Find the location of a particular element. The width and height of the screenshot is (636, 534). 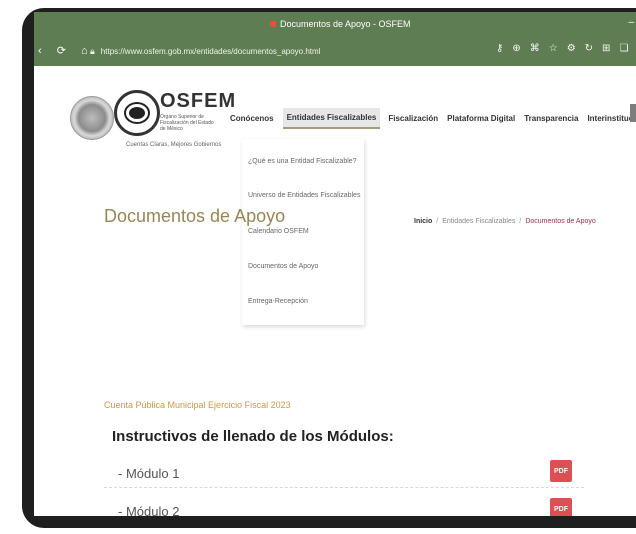

dropdown-item-que-es: ¿Qué es una Entidad Fiscalizable? is located at coordinates (302, 161).